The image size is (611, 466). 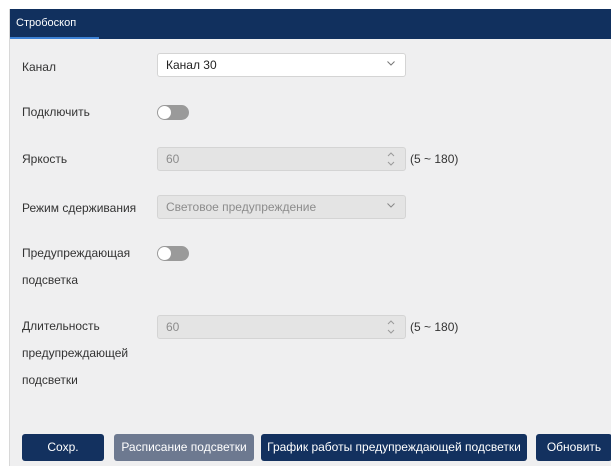 What do you see at coordinates (45, 159) in the screenshot?
I see `brightness-label: Яркость` at bounding box center [45, 159].